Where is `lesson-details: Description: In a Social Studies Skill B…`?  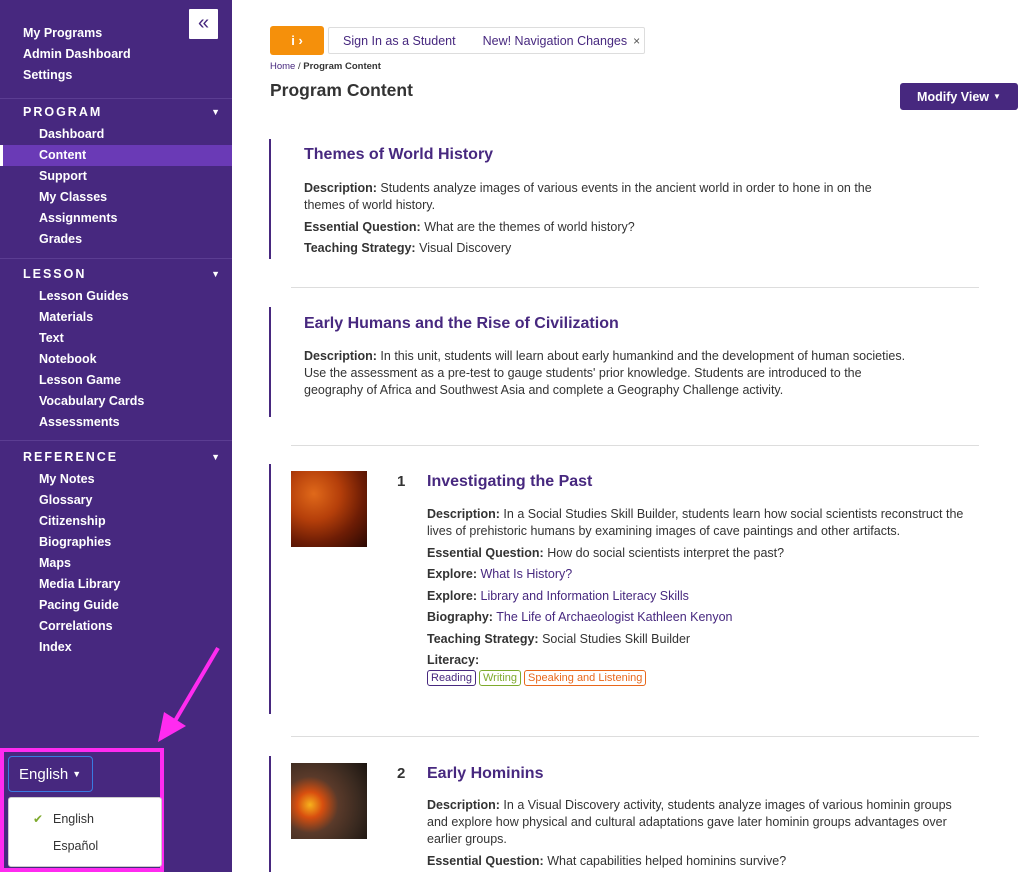 lesson-details: Description: In a Social Studies Skill B… is located at coordinates (697, 596).